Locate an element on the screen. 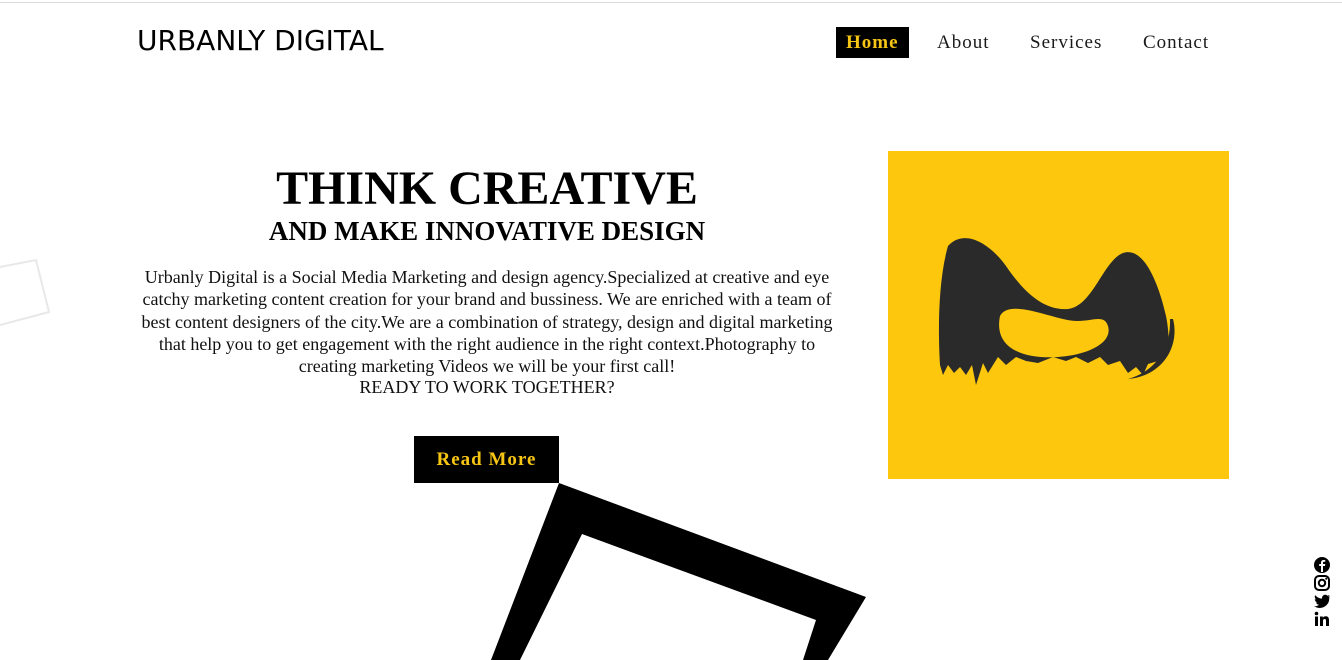  nav-about-link: About is located at coordinates (963, 42).